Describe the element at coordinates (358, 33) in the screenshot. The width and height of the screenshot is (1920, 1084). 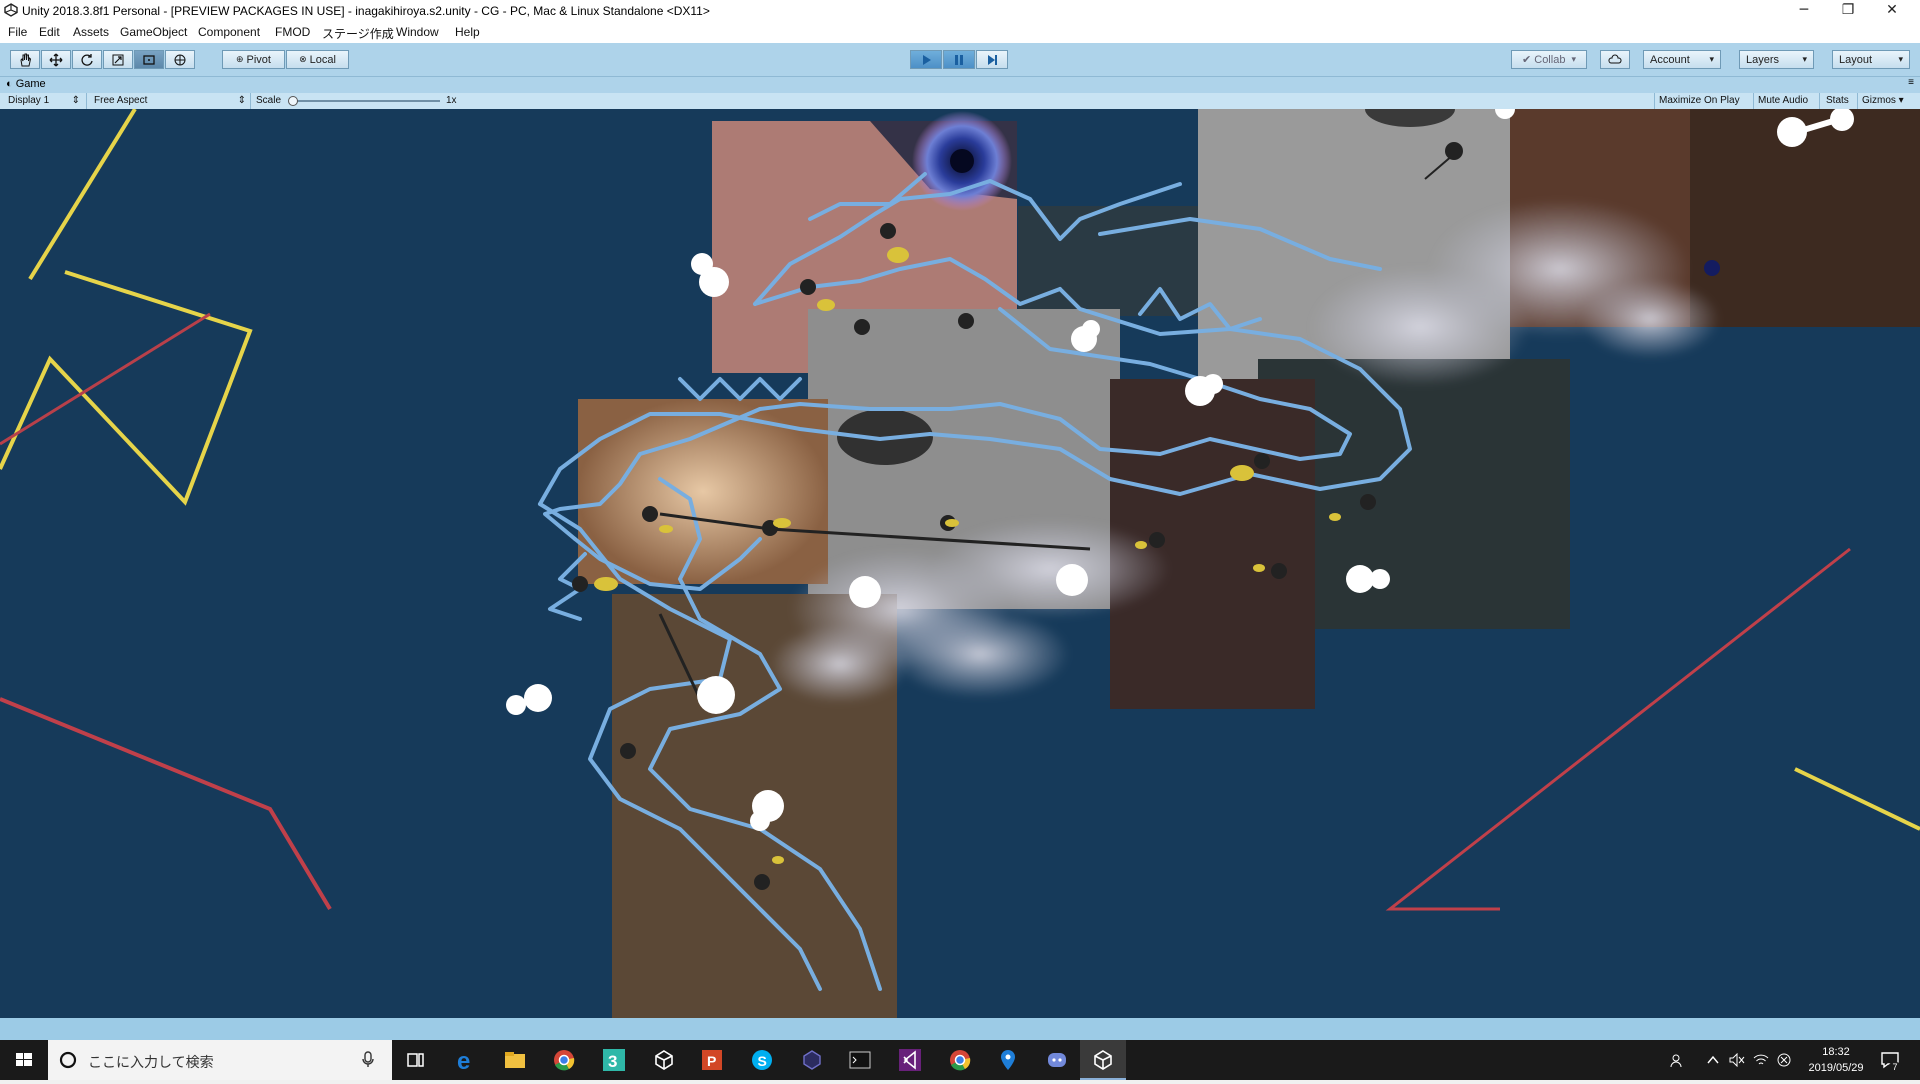
I see `menu-stage-create: ステージ作成` at that location.